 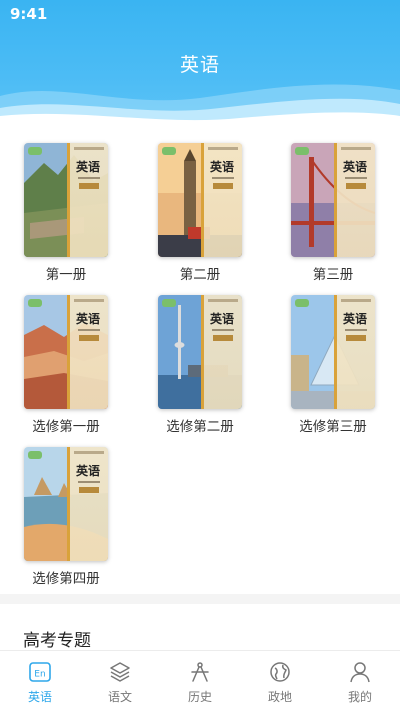 I want to click on section-title: 高考专题, so click(x=57, y=641).